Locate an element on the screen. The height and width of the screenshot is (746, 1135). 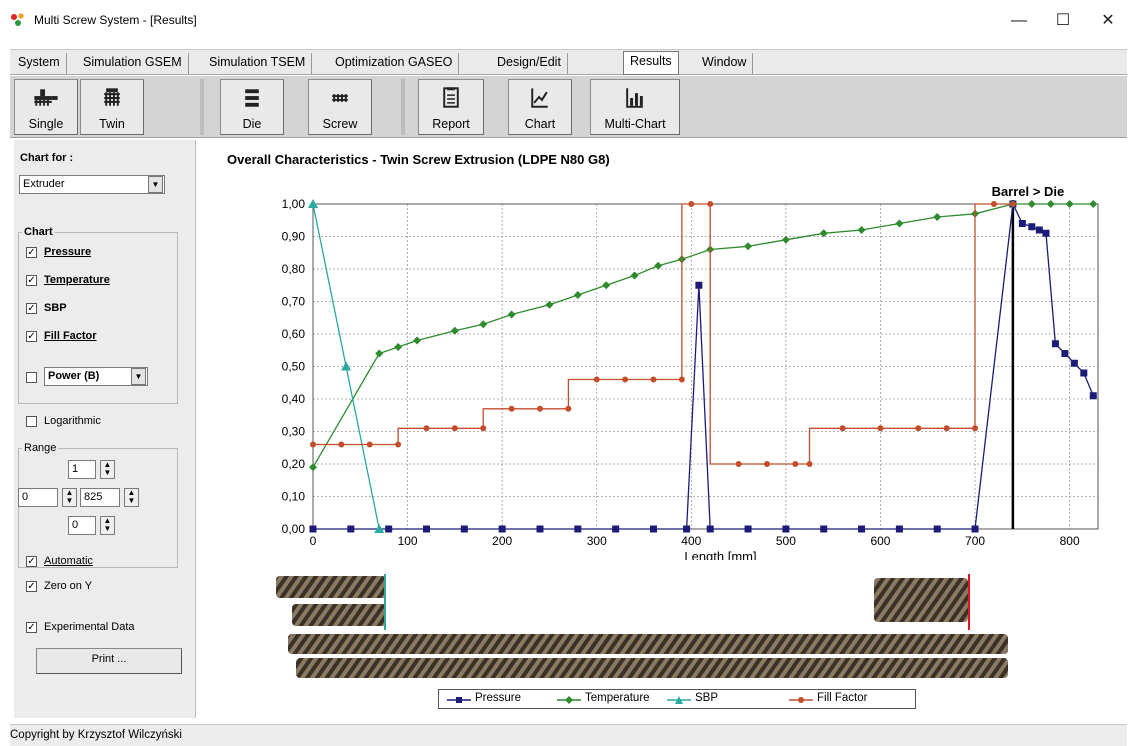
chart-button: Chart is located at coordinates (540, 107).